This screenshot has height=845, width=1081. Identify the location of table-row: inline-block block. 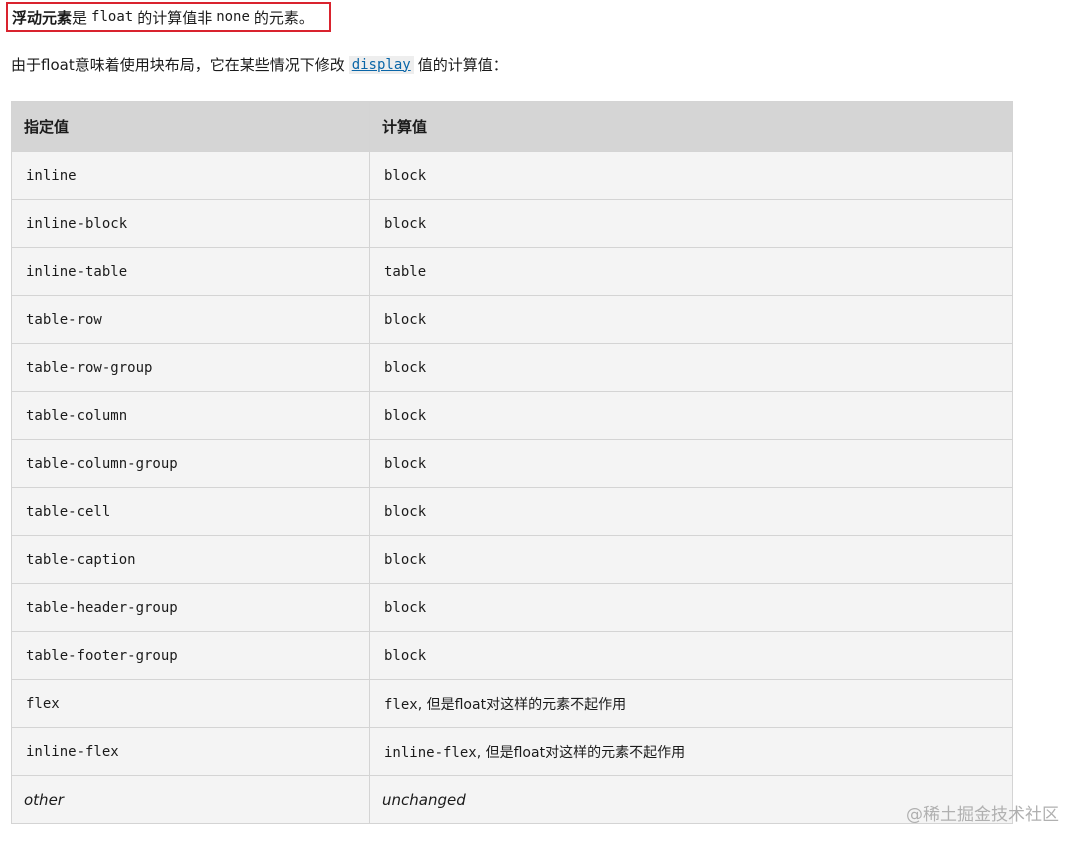
(512, 223).